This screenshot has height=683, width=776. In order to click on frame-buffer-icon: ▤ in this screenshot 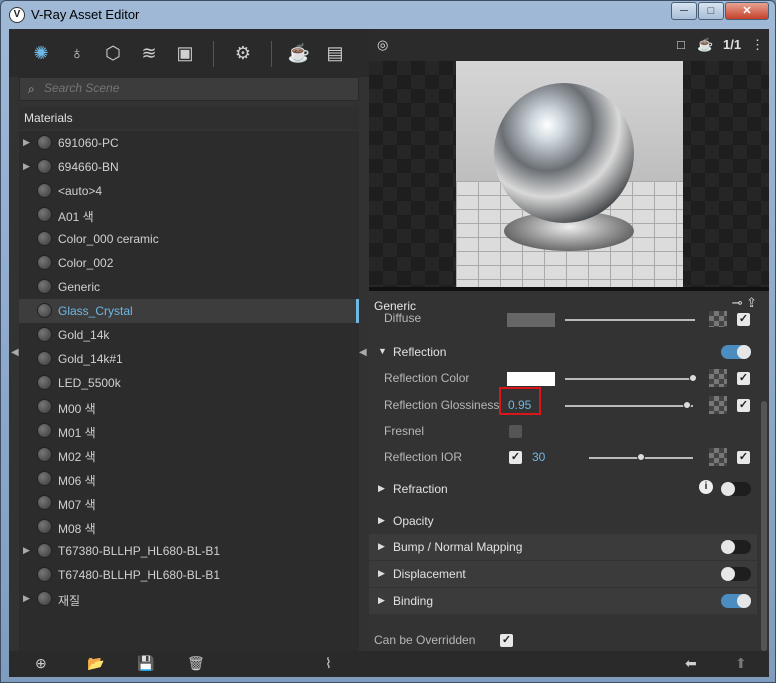, I will do `click(335, 53)`.